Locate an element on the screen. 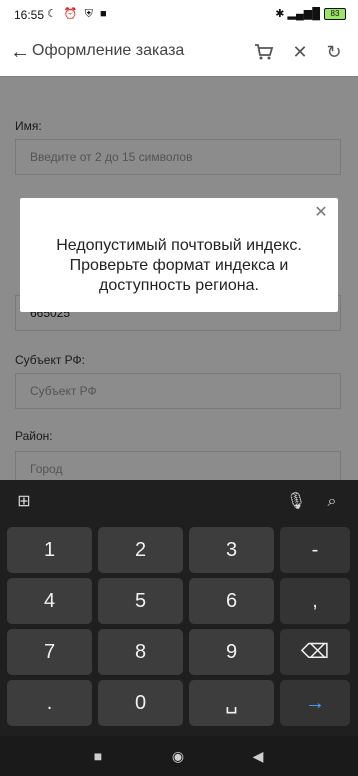 This screenshot has width=358, height=776. battery-icon: 83 is located at coordinates (335, 13).